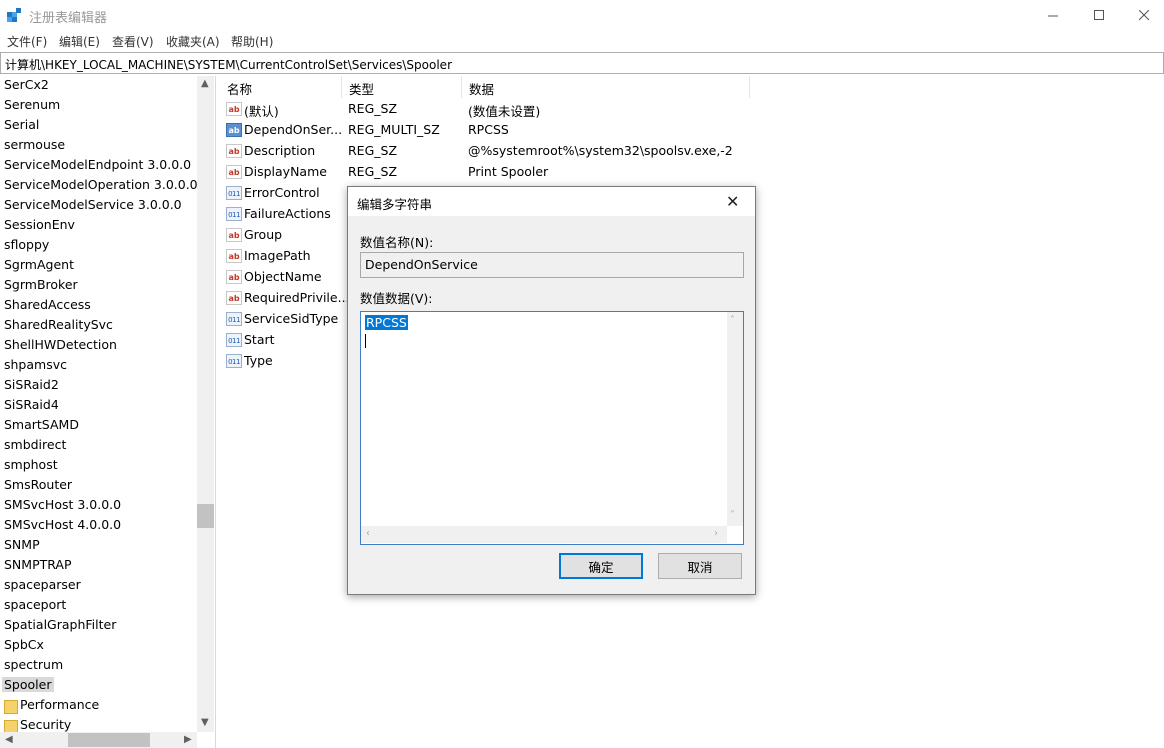  What do you see at coordinates (508, 171) in the screenshot?
I see `value-data: Print Spooler` at bounding box center [508, 171].